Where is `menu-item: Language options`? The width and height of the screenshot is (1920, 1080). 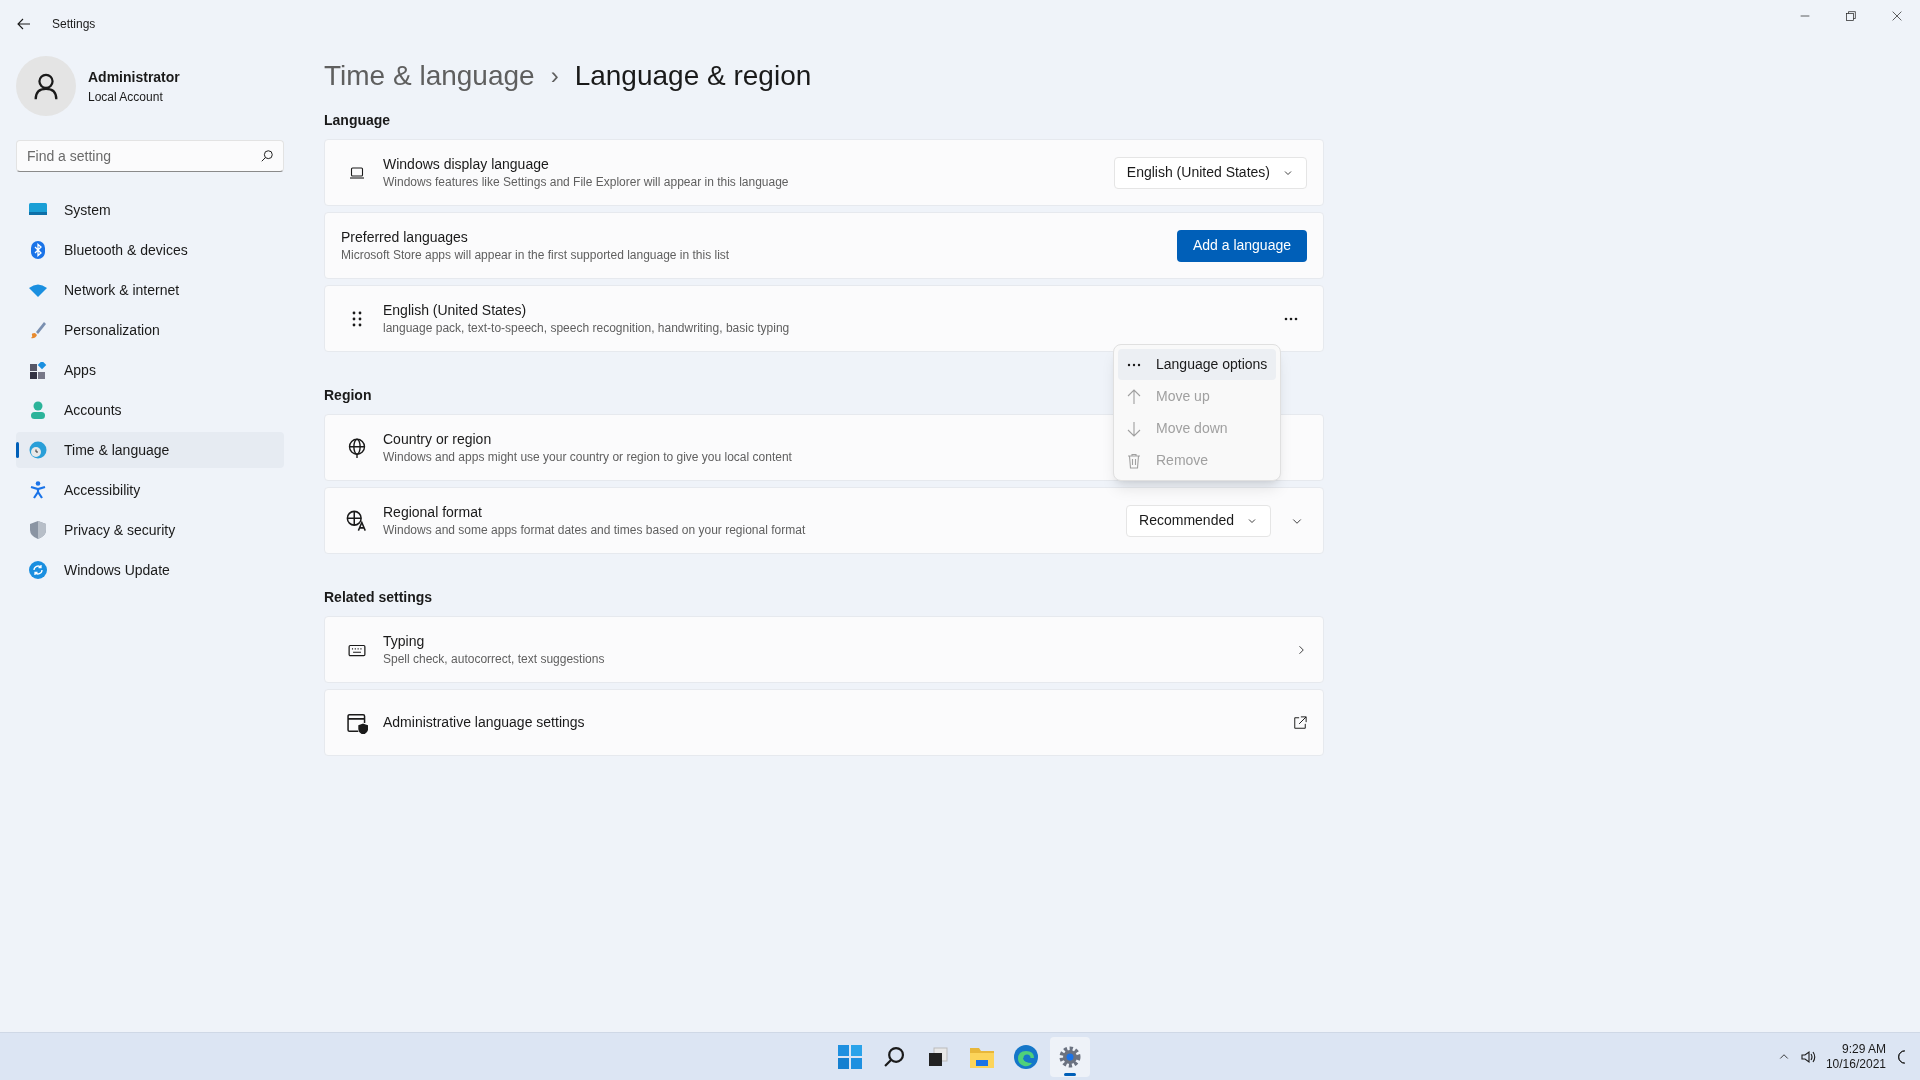
menu-item: Language options is located at coordinates (1197, 364).